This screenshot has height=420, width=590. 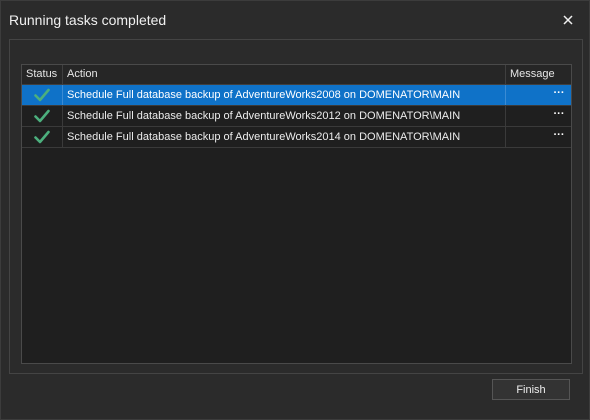 I want to click on grid-header: Status Action Message, so click(x=296, y=75).